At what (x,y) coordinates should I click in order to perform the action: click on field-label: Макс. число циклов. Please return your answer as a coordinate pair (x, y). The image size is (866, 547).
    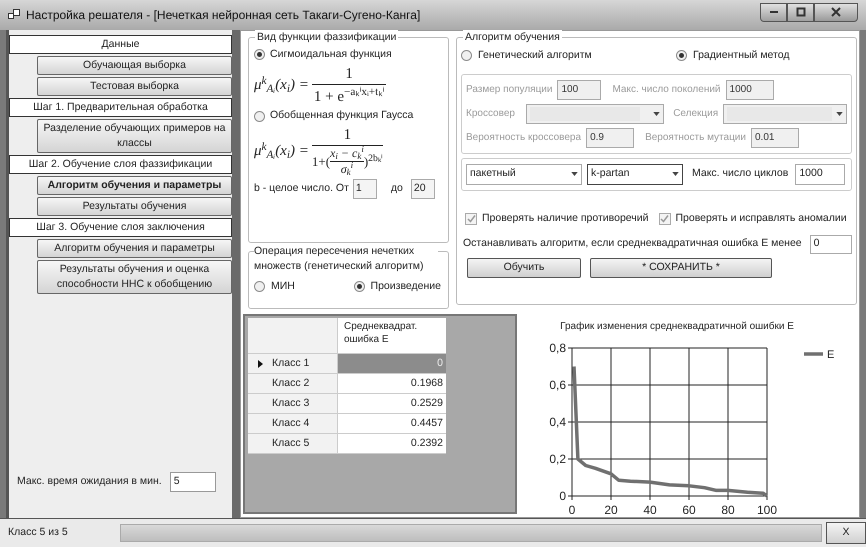
    Looking at the image, I should click on (740, 174).